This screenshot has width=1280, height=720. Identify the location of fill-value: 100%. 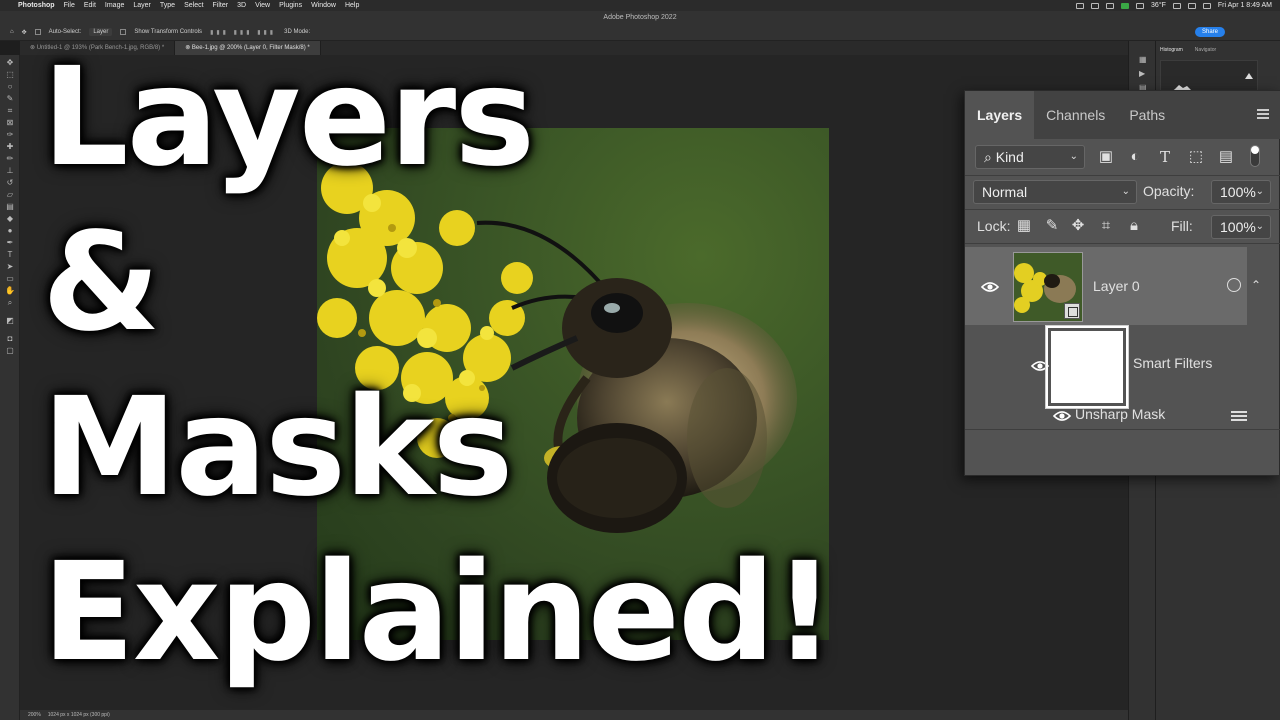
(1238, 227).